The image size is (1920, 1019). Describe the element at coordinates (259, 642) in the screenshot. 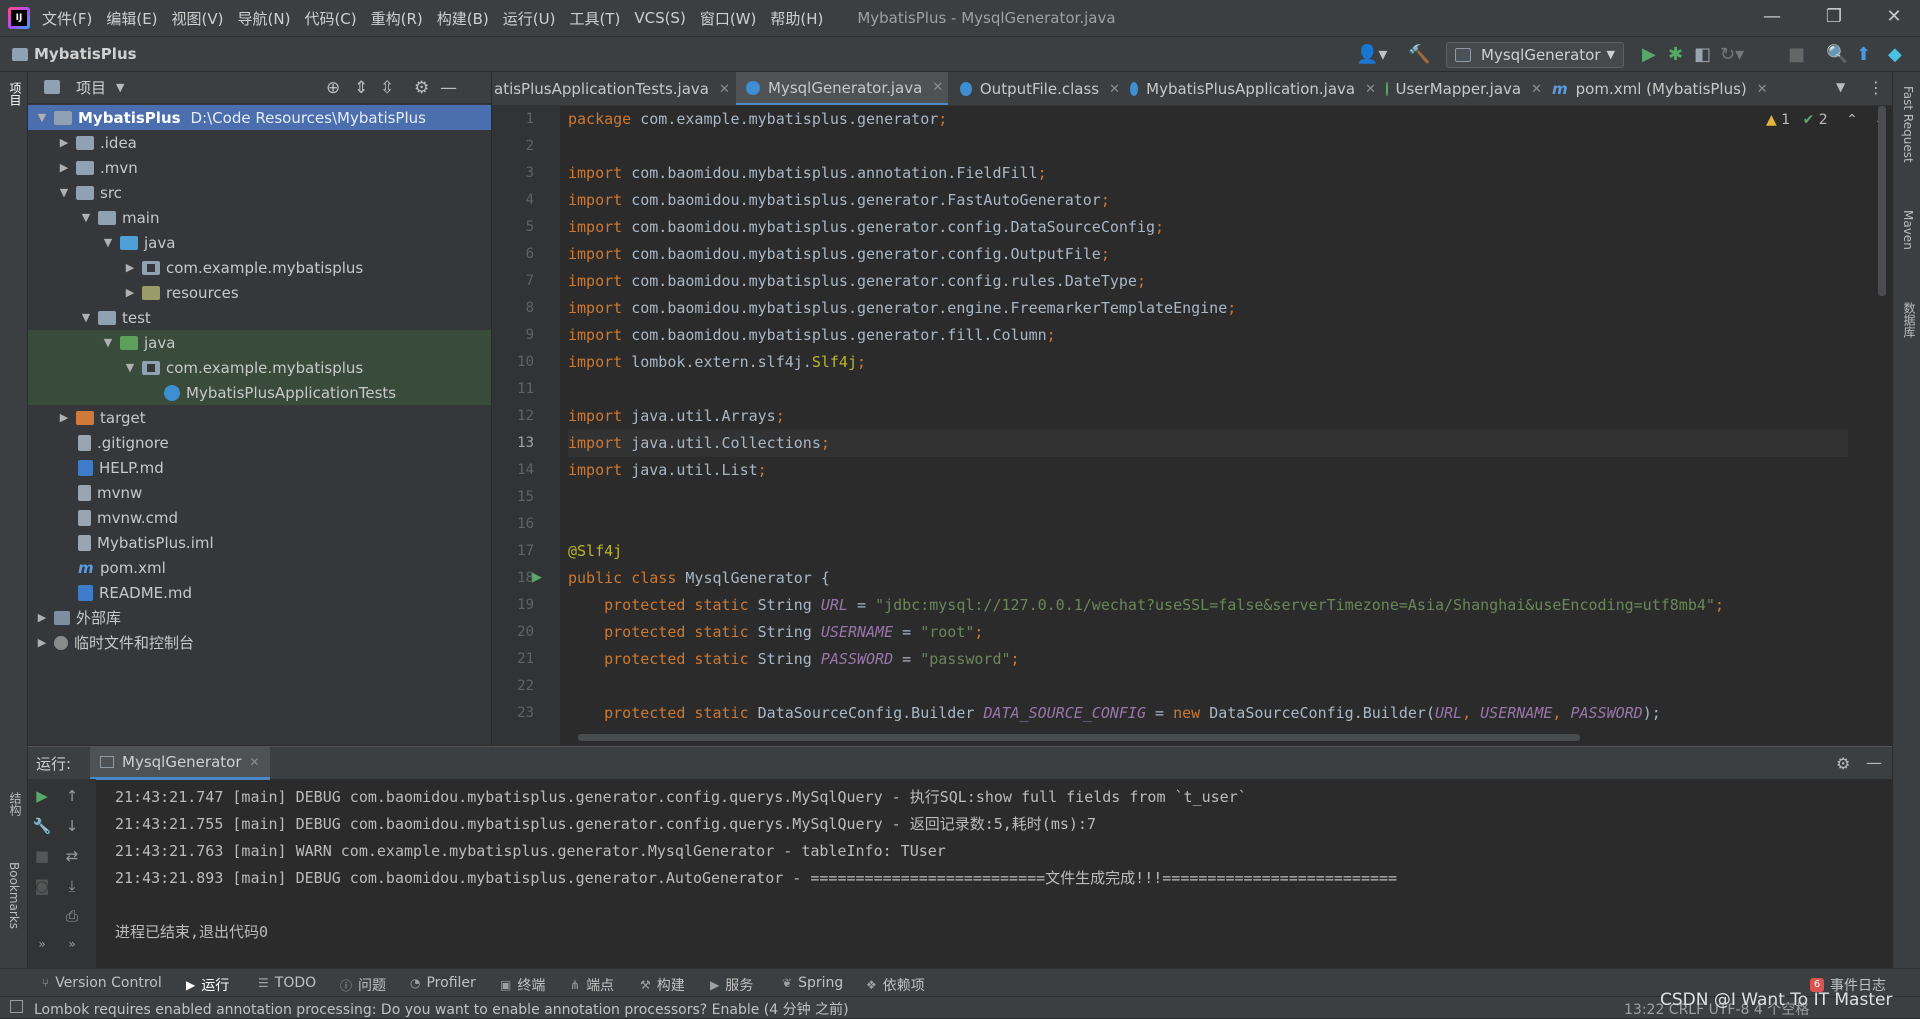

I see `tree-item-scratches: ▶ 临时文件和控制台` at that location.